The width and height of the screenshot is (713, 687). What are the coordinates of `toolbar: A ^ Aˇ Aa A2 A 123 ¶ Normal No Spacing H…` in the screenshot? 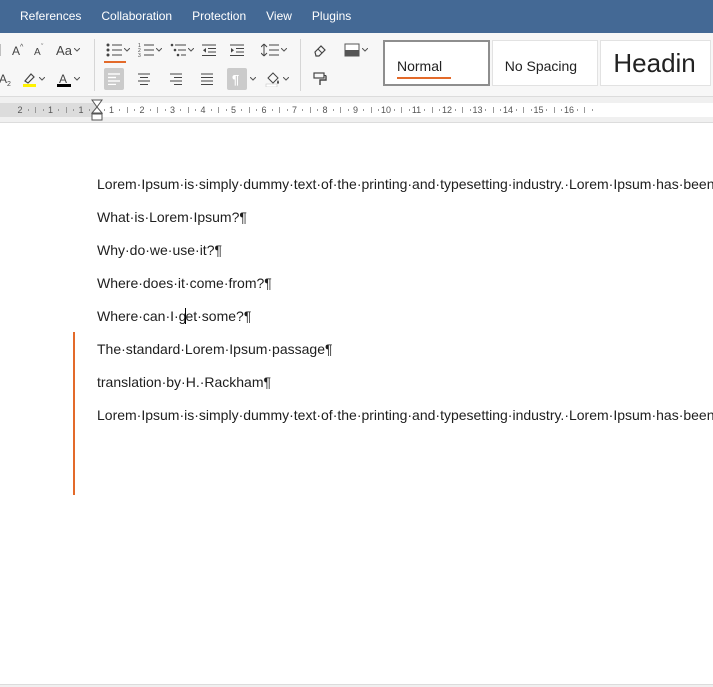 It's located at (356, 65).